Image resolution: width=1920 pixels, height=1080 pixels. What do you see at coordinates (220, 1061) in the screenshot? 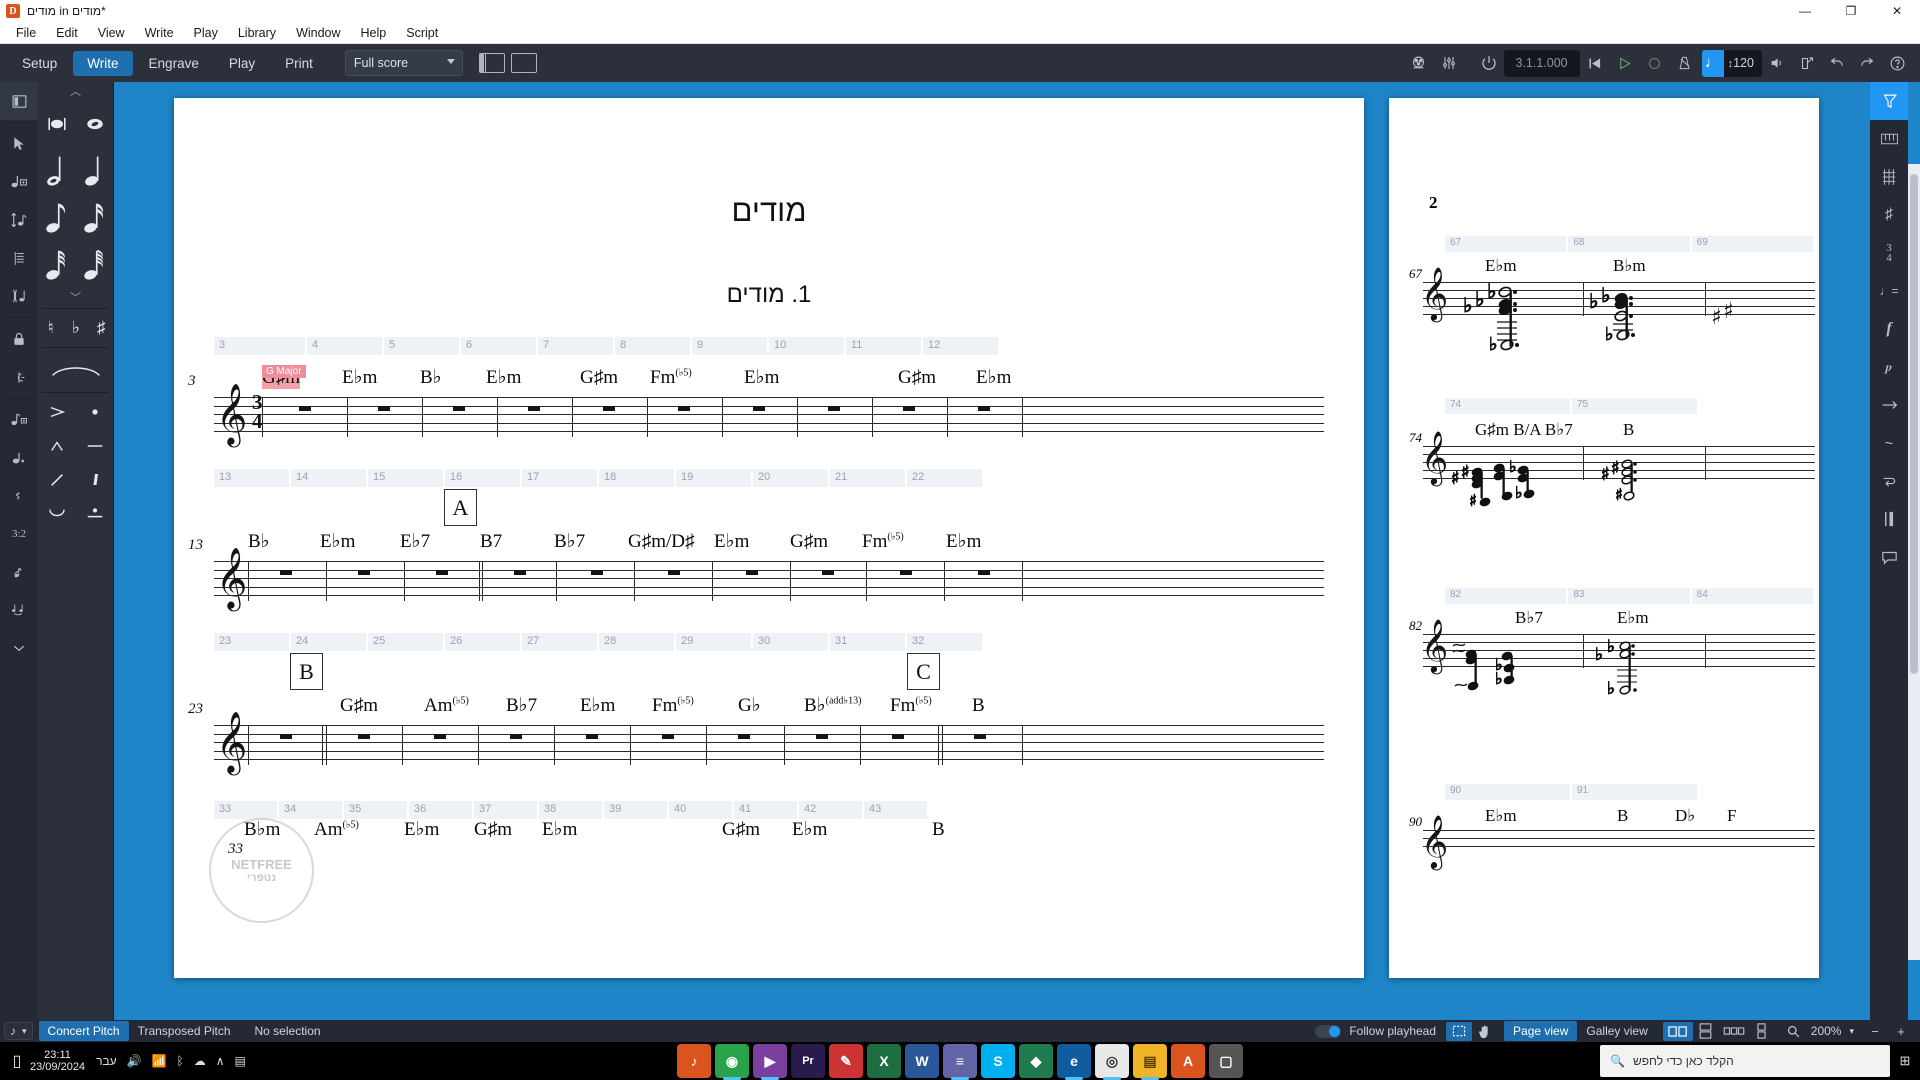
I see `show-hidden-icons-icon: ∧` at bounding box center [220, 1061].